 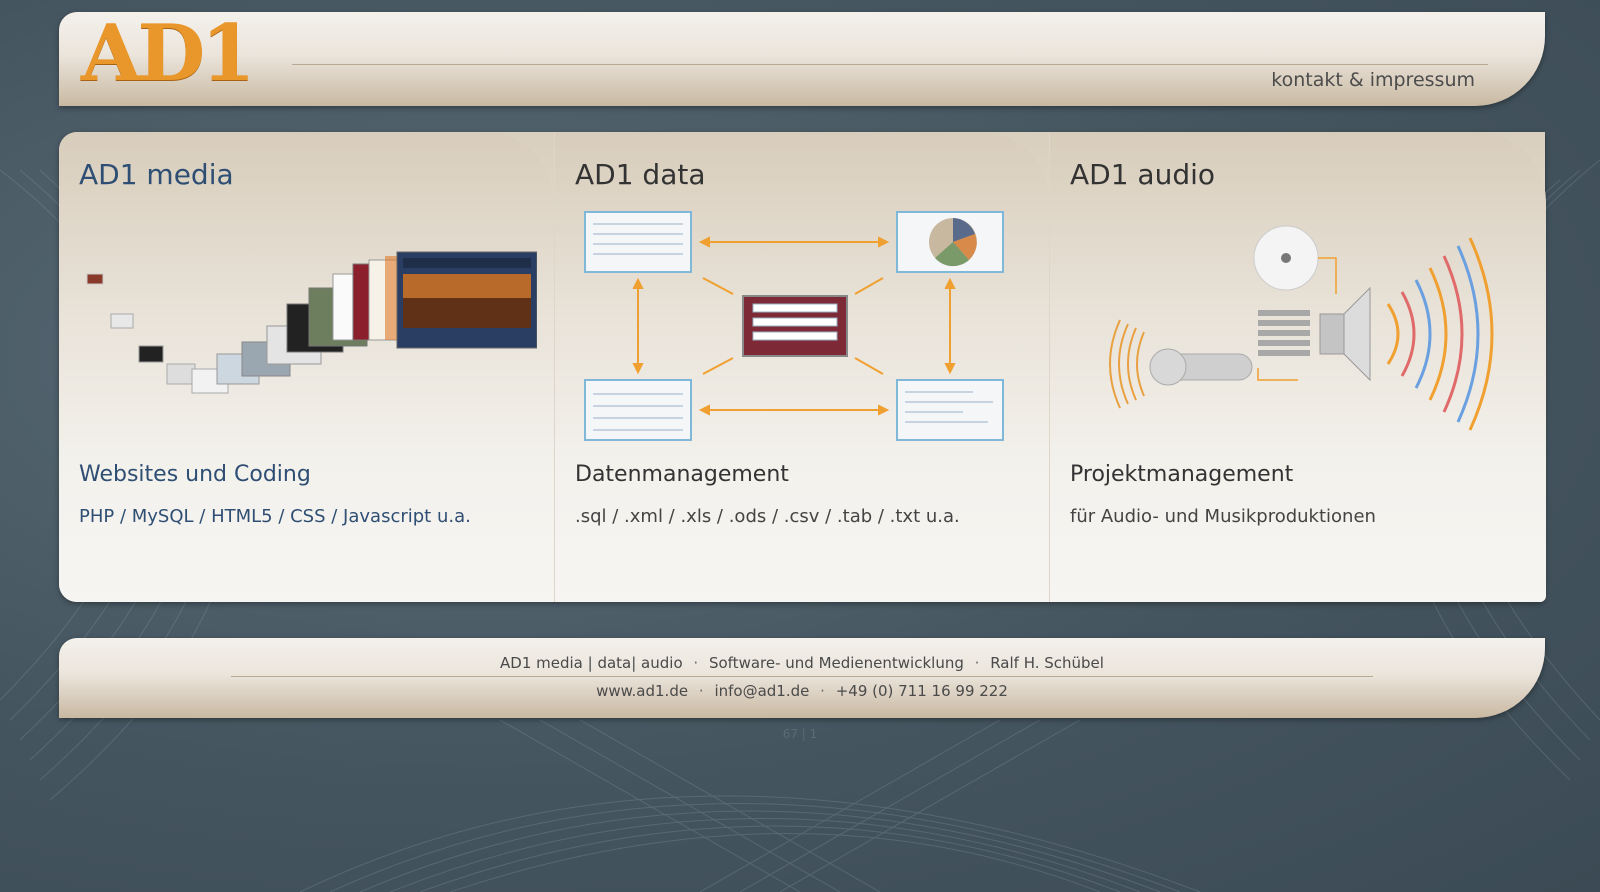 I want to click on websites-illustration, so click(x=307, y=334).